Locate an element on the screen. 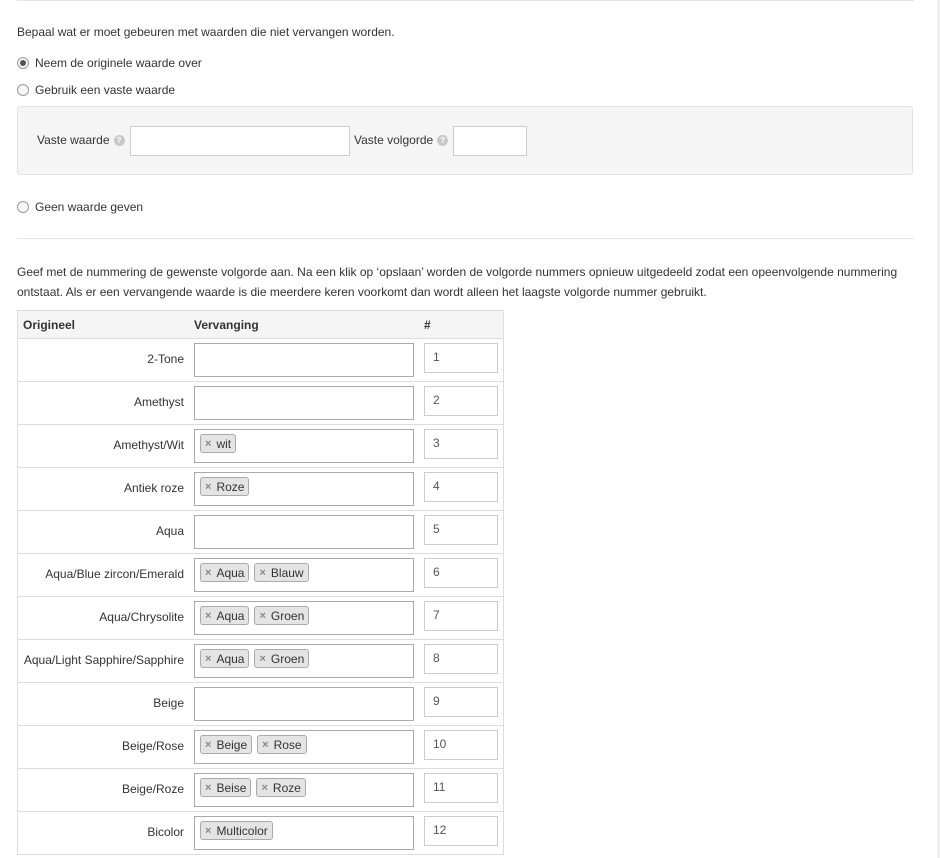  replacement-tag: × Roze is located at coordinates (225, 486).